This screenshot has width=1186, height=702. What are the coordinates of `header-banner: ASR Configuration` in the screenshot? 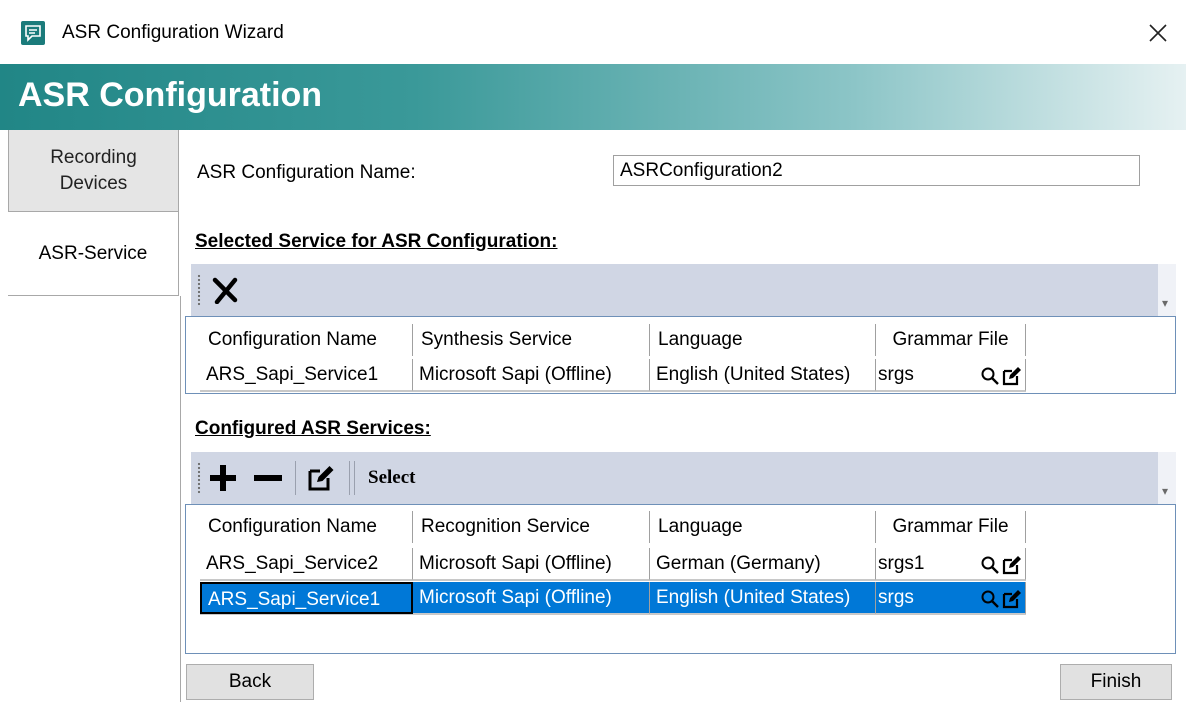 It's located at (593, 97).